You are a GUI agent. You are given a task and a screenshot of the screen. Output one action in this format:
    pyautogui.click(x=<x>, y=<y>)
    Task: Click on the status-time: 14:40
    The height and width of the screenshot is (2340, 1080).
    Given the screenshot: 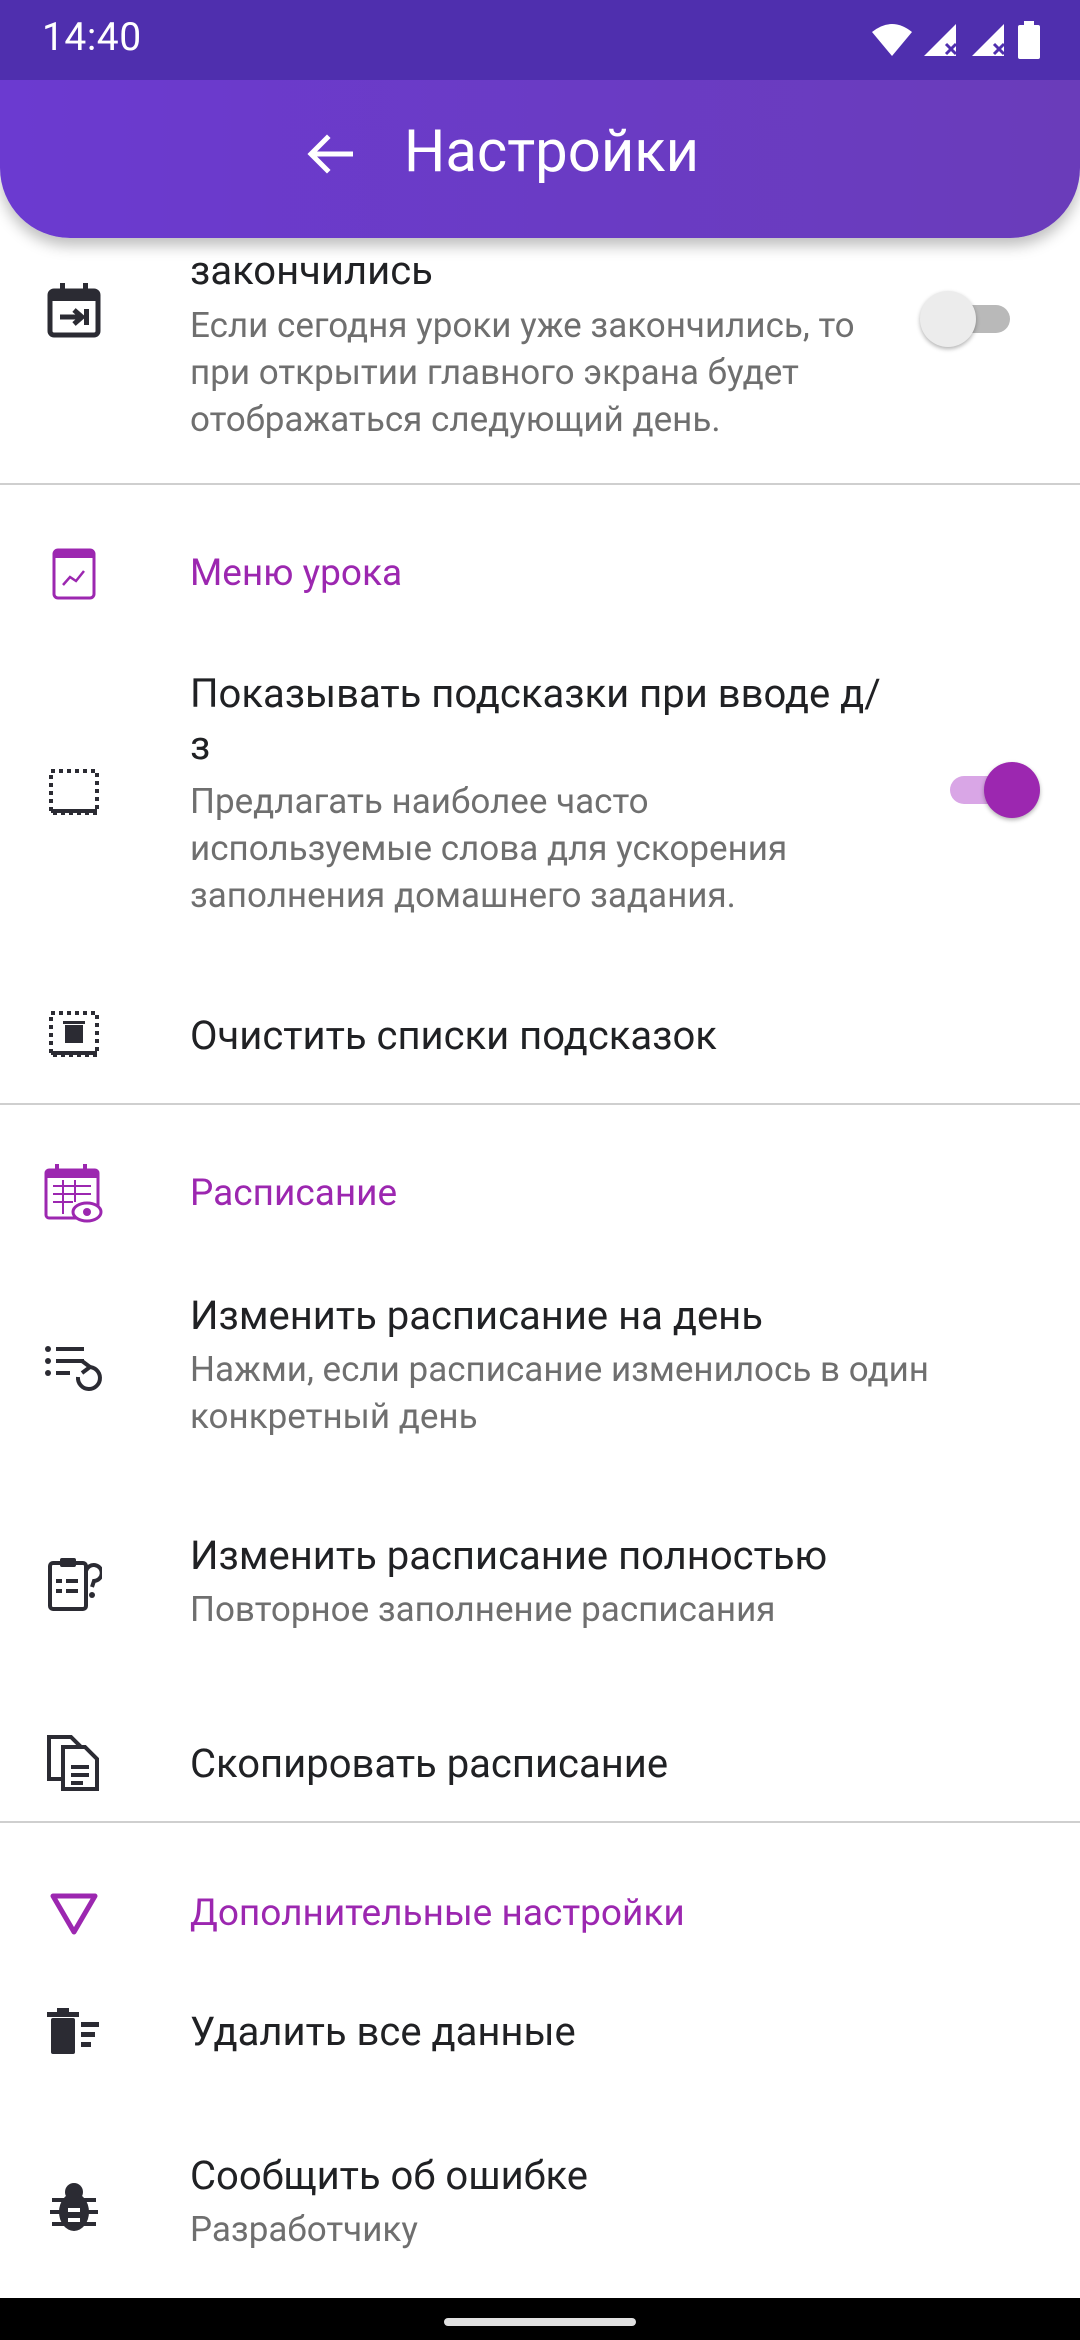 What is the action you would take?
    pyautogui.click(x=92, y=37)
    